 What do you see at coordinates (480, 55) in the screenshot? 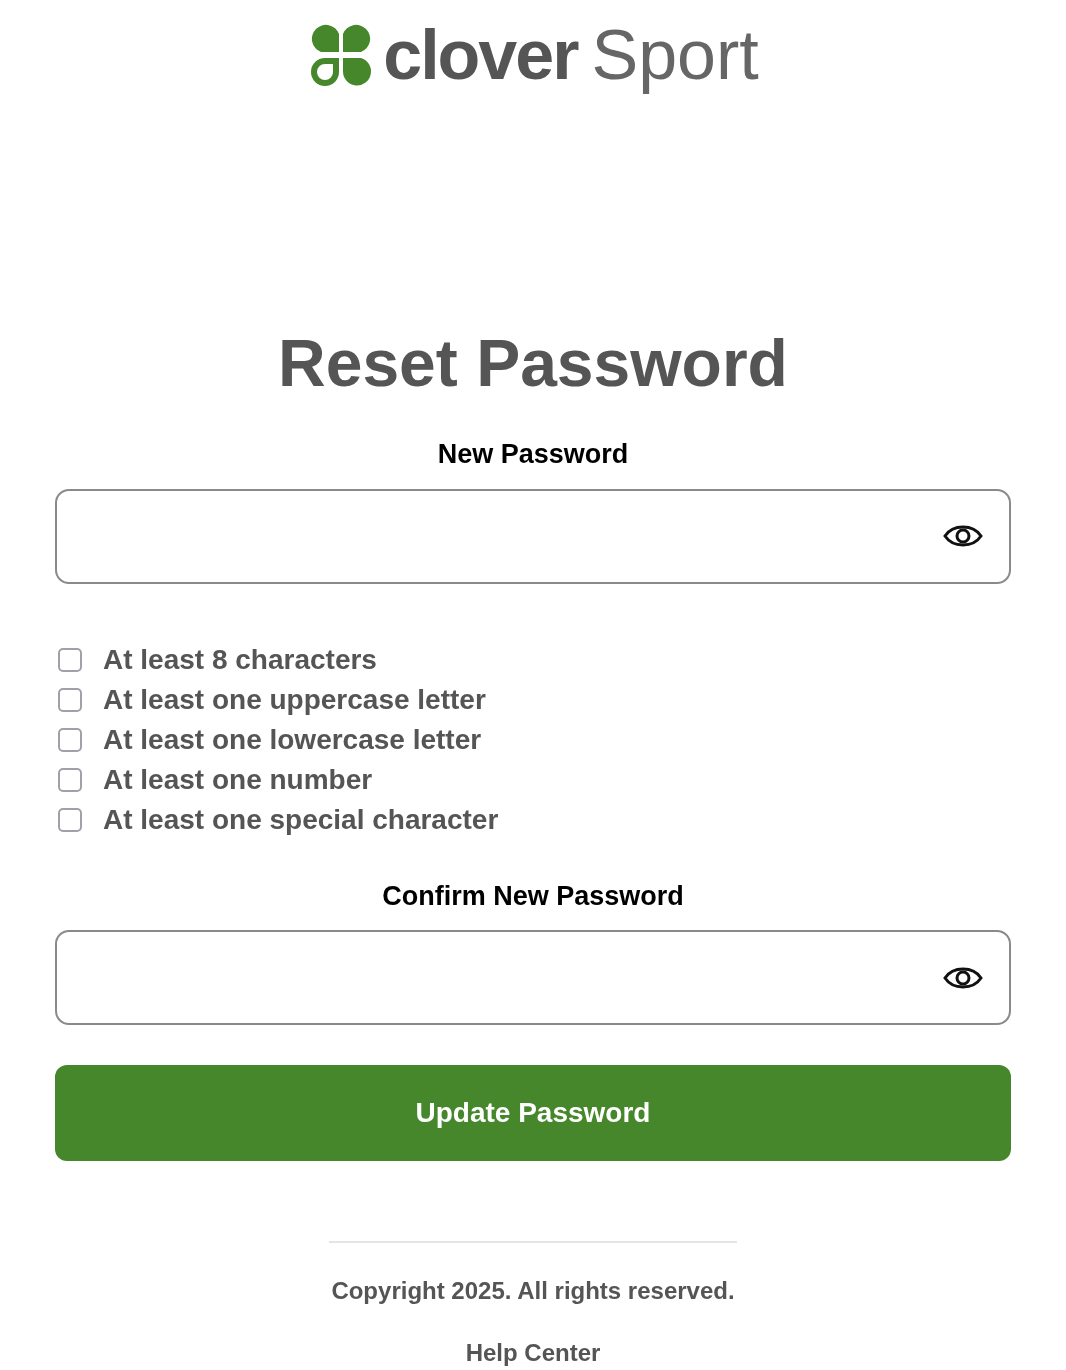
I see `logo-wordmark: clover` at bounding box center [480, 55].